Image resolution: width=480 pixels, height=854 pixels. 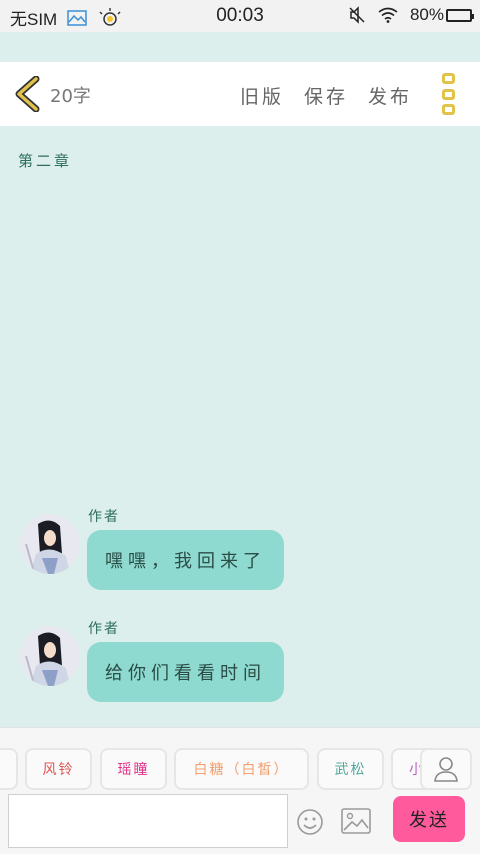 What do you see at coordinates (70, 96) in the screenshot?
I see `word-count: 20字` at bounding box center [70, 96].